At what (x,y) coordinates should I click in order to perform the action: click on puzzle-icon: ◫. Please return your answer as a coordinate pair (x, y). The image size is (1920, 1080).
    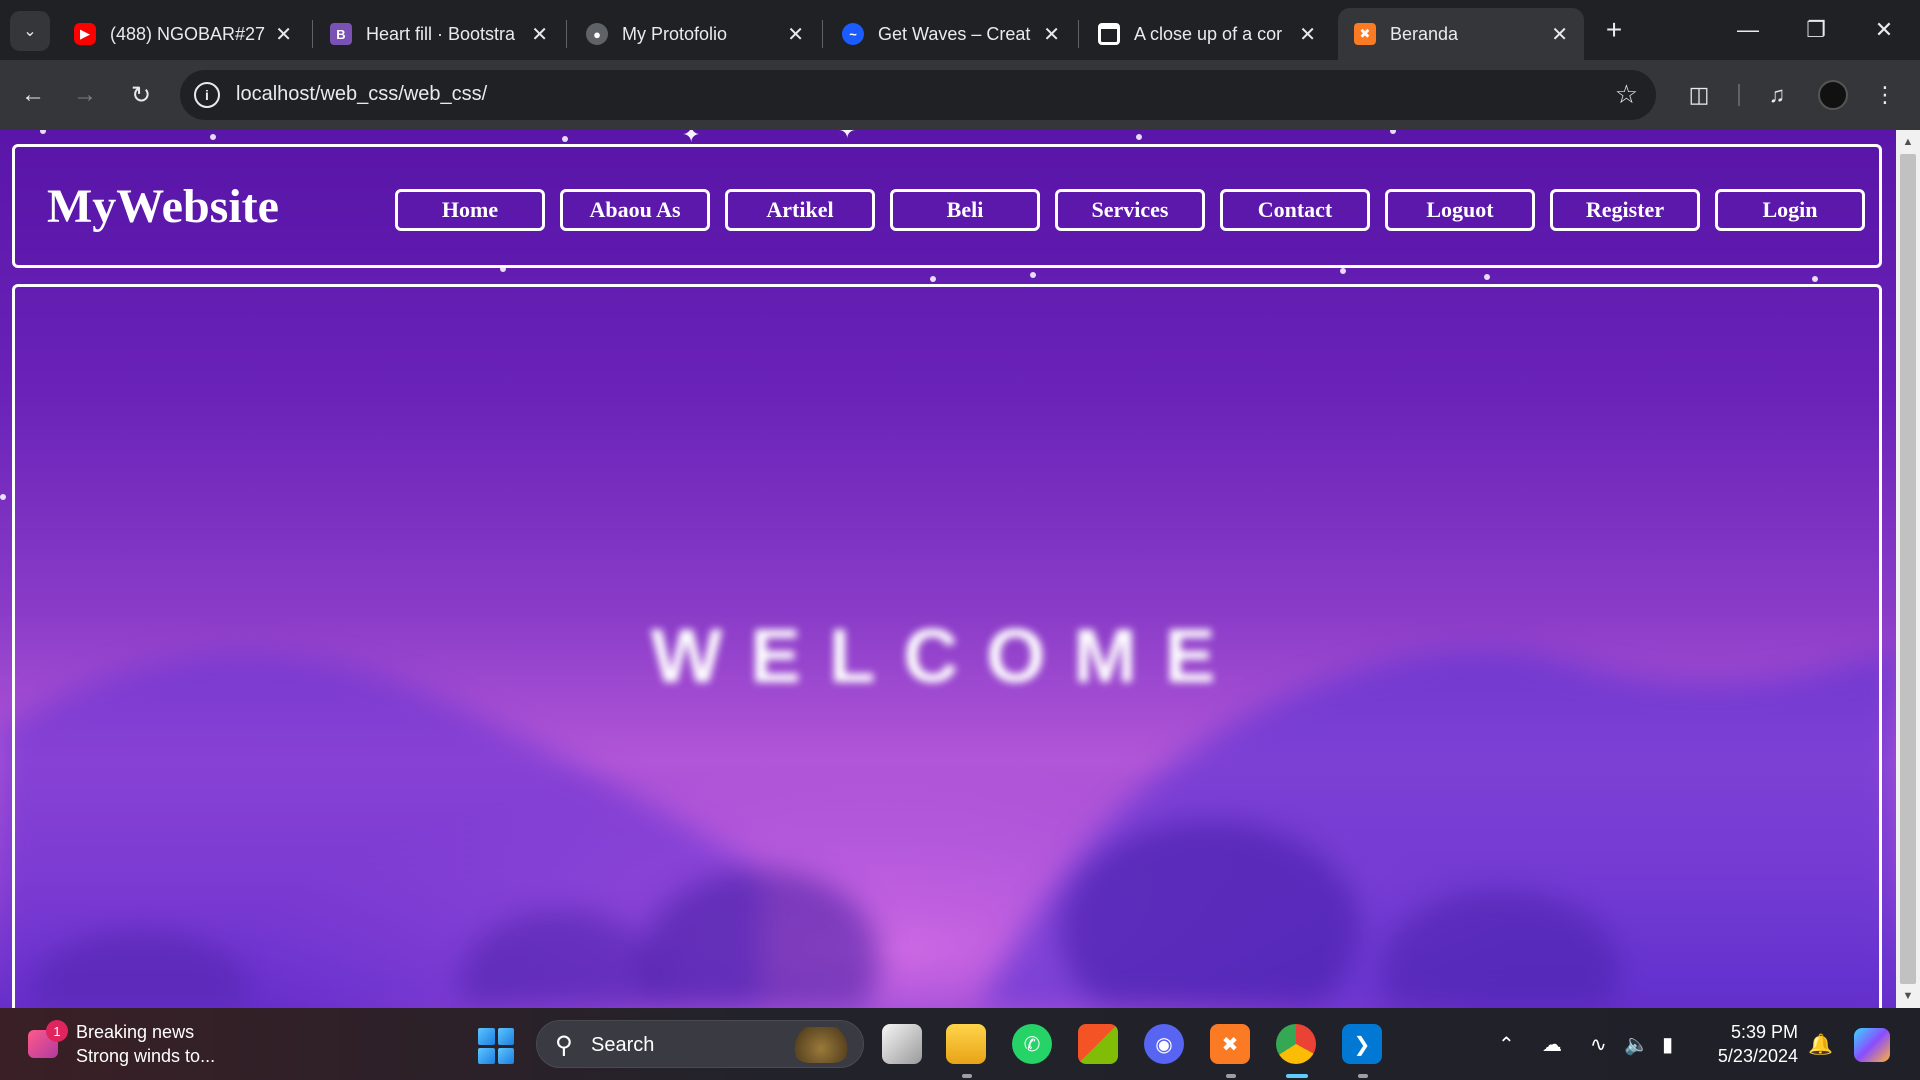
    Looking at the image, I should click on (1699, 94).